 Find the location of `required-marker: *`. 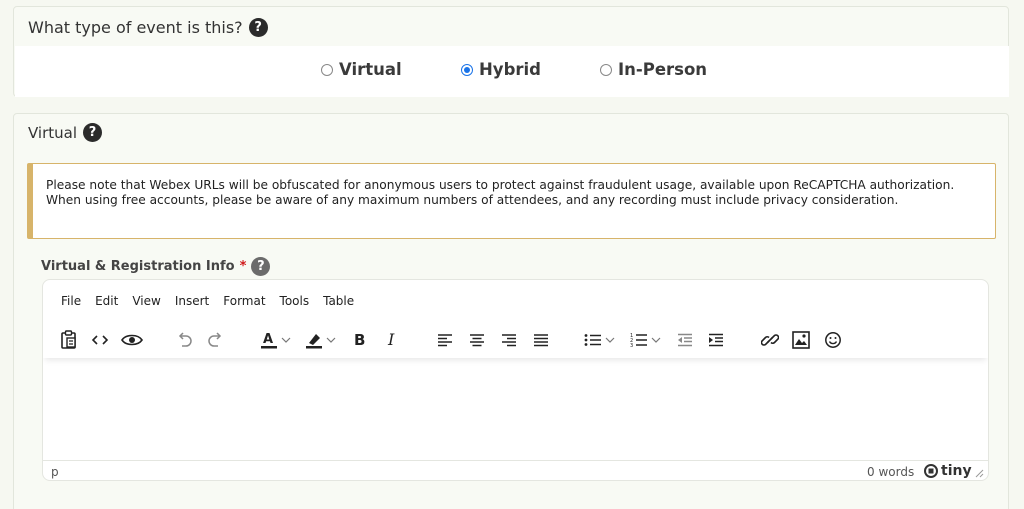

required-marker: * is located at coordinates (243, 266).